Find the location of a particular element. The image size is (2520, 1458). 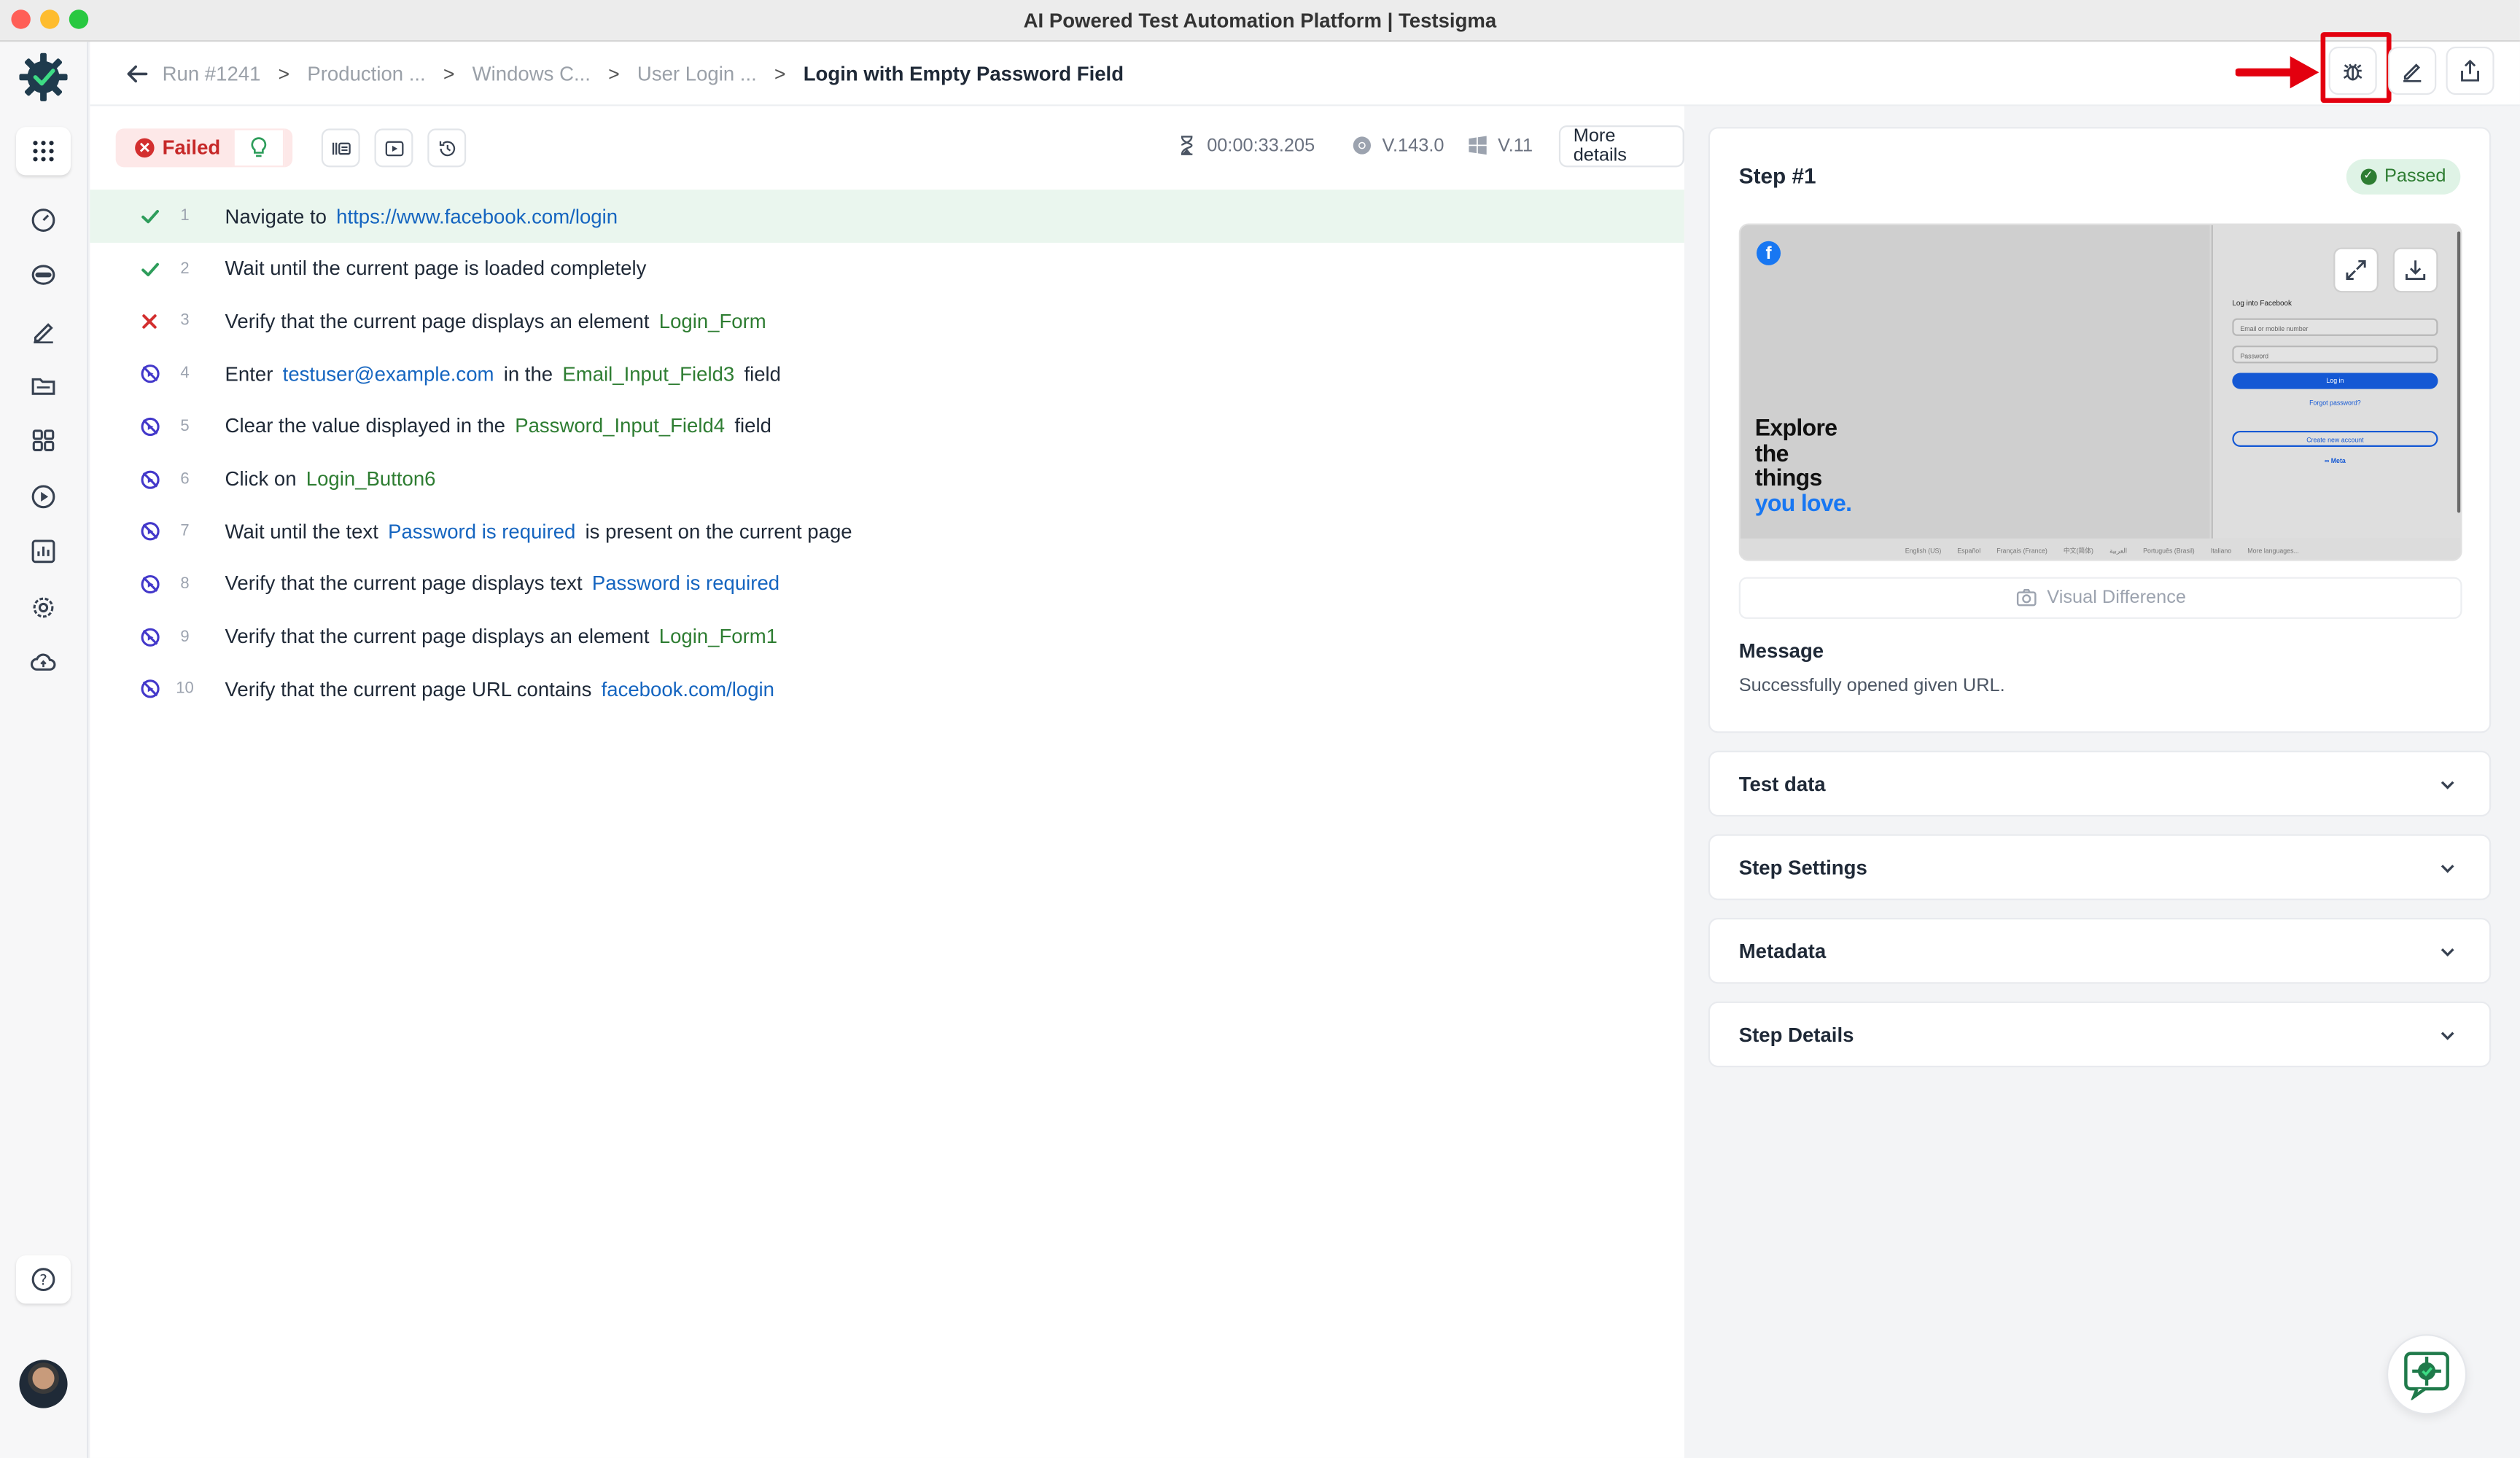

dashboard-nav-button is located at coordinates (43, 220).